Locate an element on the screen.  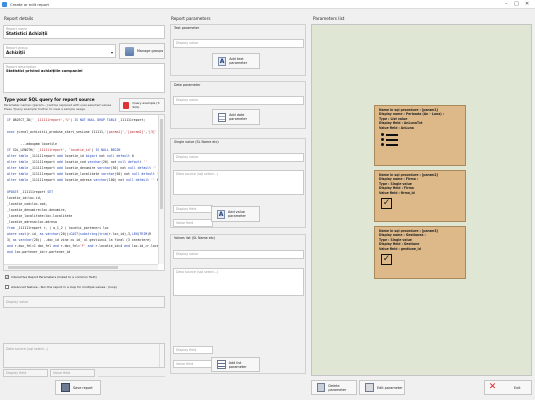
query-example-label: Query example (T-SQL) is located at coordinates (146, 105).